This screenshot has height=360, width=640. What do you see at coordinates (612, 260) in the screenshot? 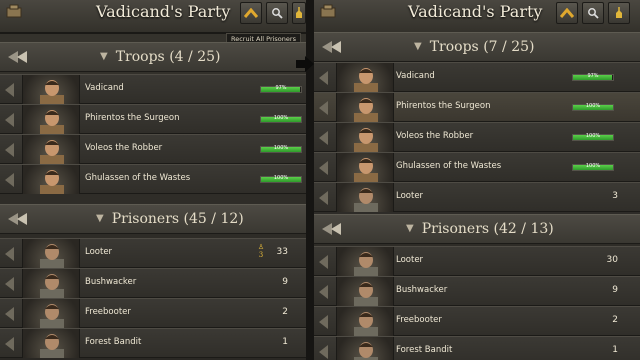
I see `unit-count: 30` at bounding box center [612, 260].